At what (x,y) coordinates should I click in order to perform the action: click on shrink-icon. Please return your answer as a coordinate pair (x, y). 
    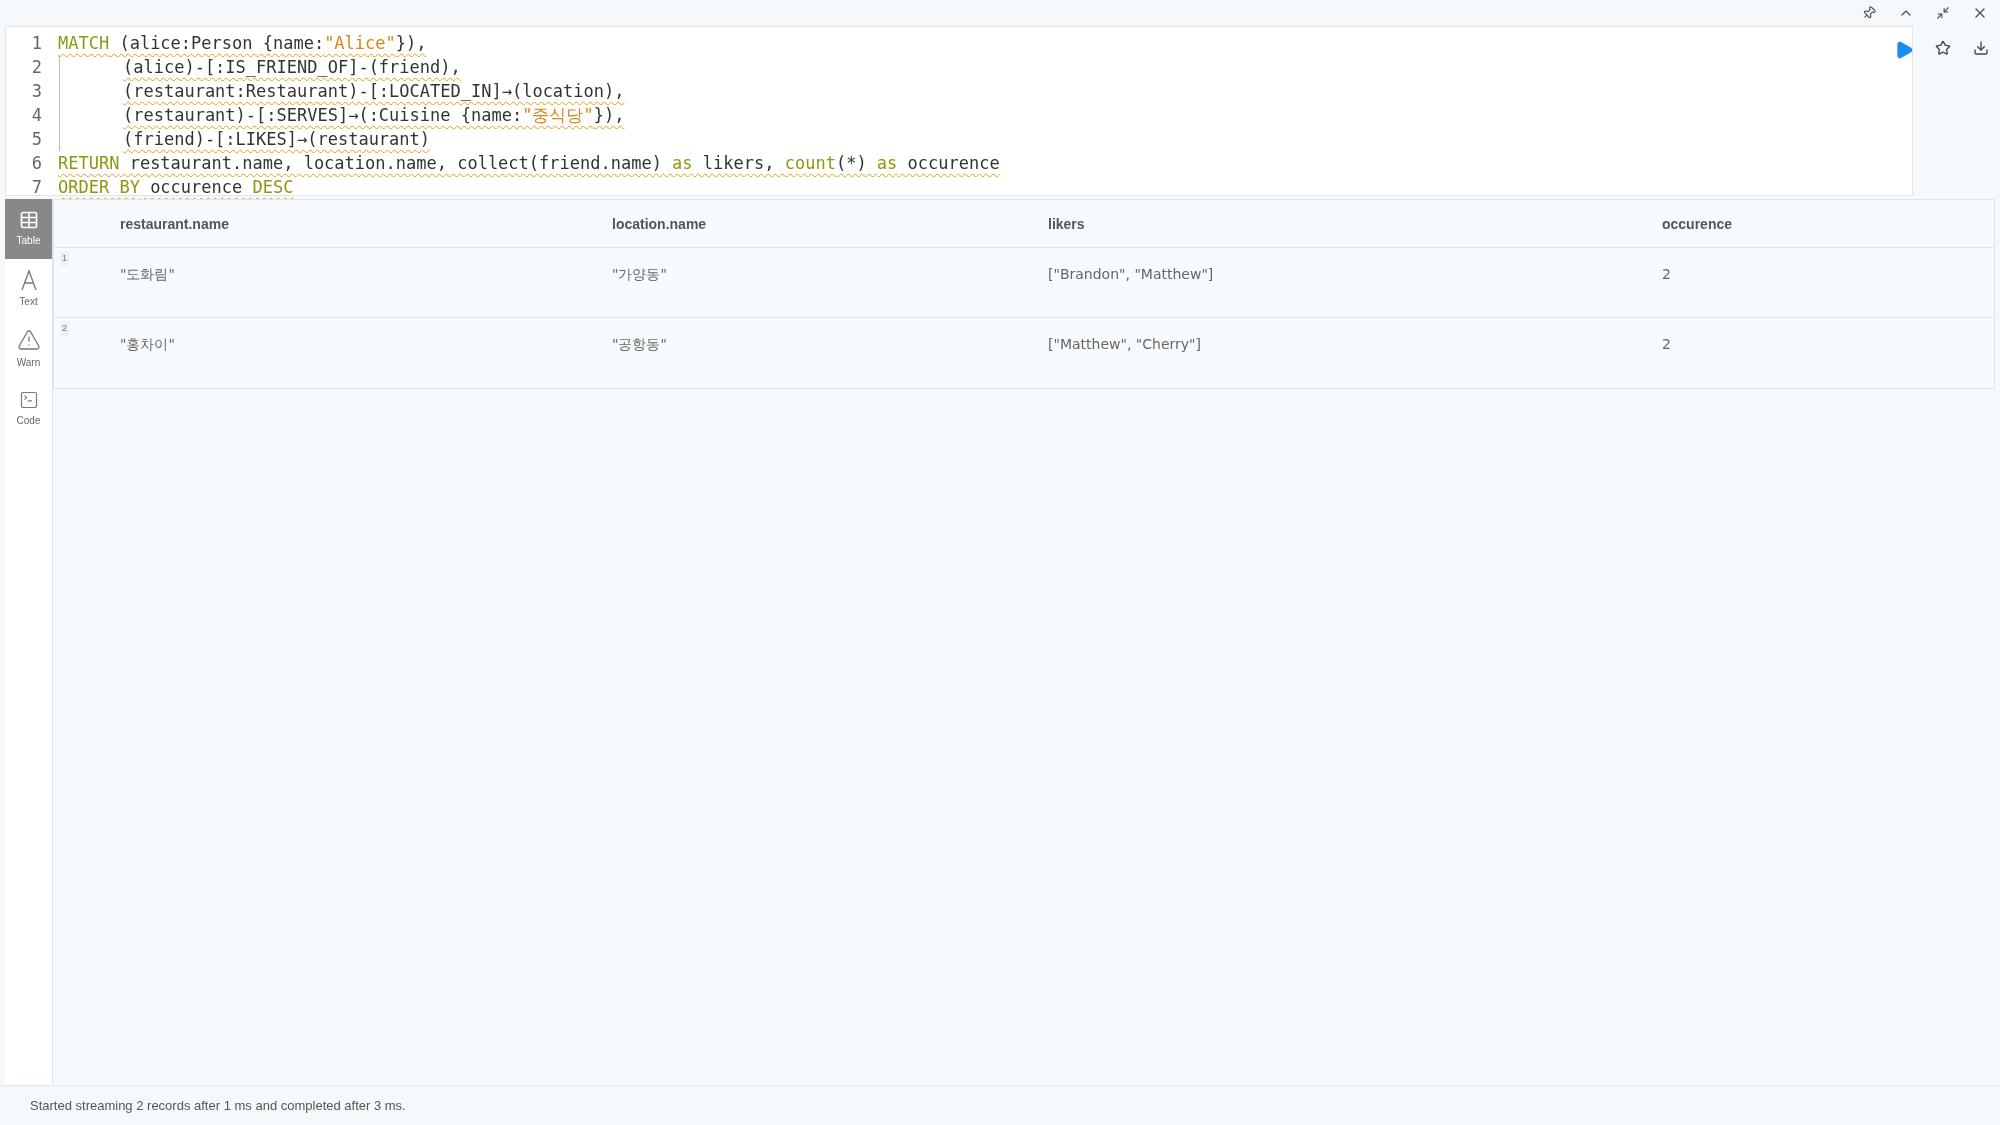
    Looking at the image, I should click on (1943, 13).